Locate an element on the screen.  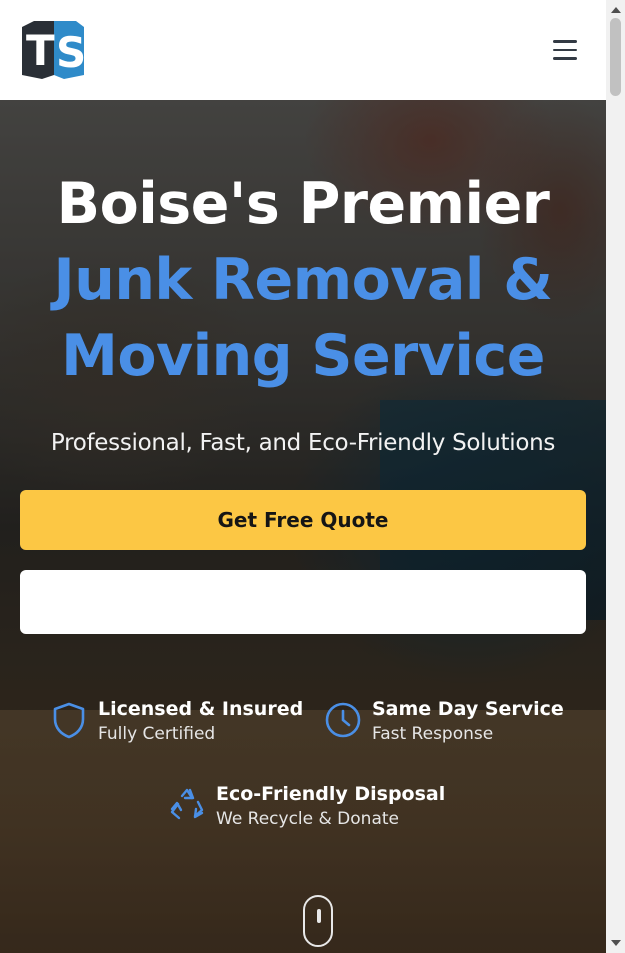
feature-title: Same Day Service is located at coordinates (468, 709).